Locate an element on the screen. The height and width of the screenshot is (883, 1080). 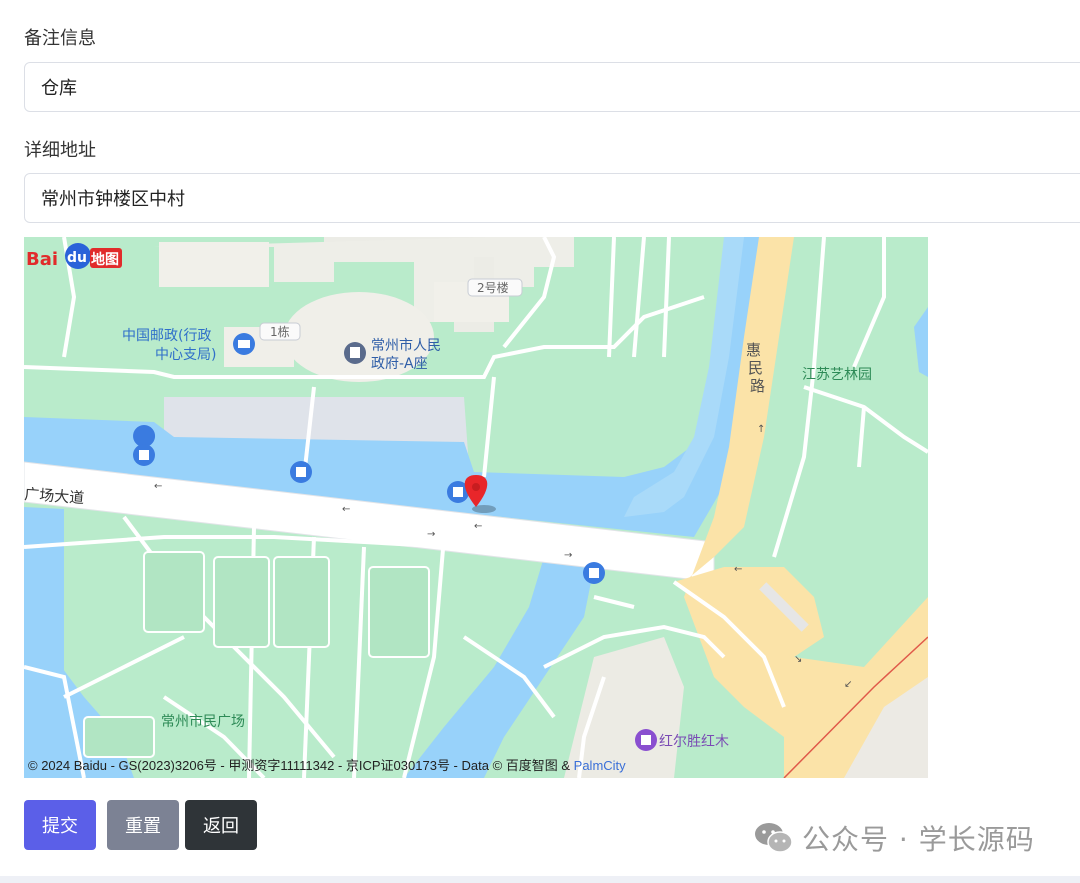
poi-government-line2: 政府-A座 is located at coordinates (399, 364).